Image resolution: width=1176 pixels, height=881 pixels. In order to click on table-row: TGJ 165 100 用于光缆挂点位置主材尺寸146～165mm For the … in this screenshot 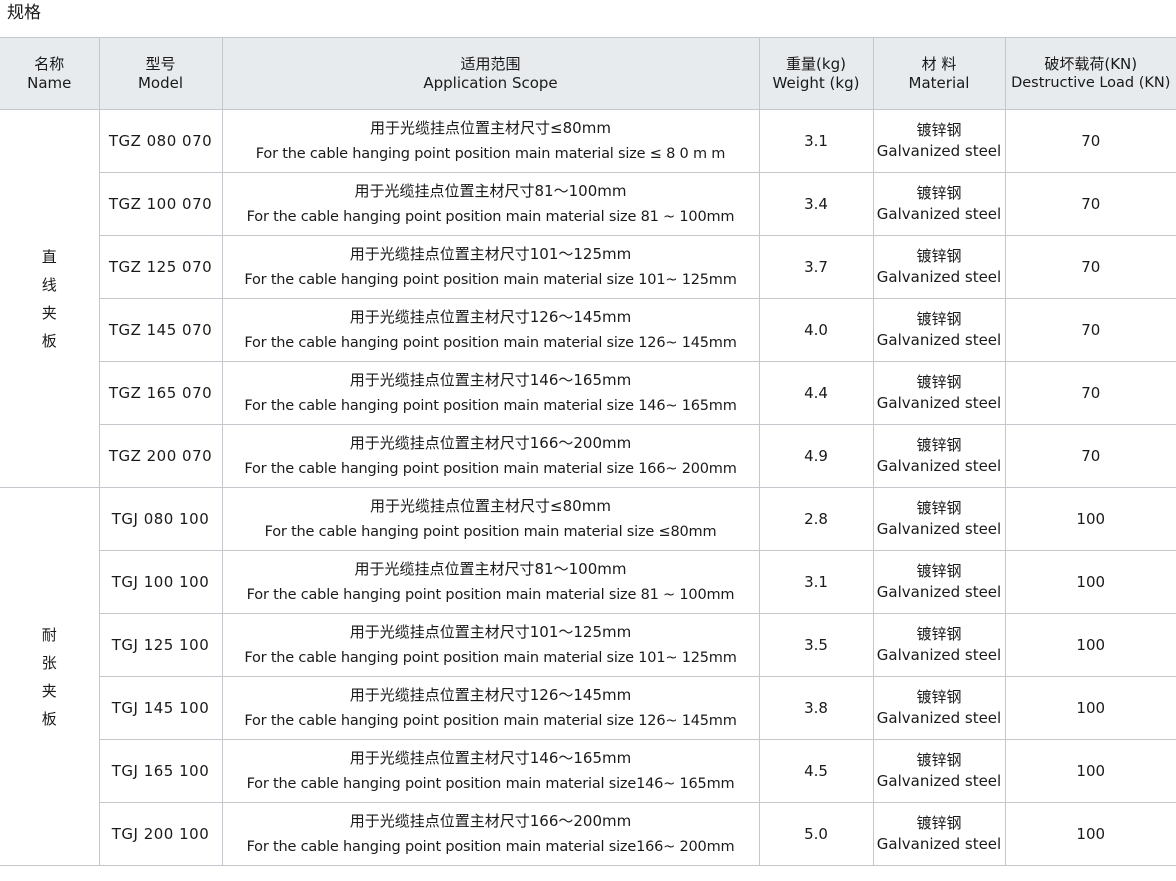, I will do `click(588, 771)`.